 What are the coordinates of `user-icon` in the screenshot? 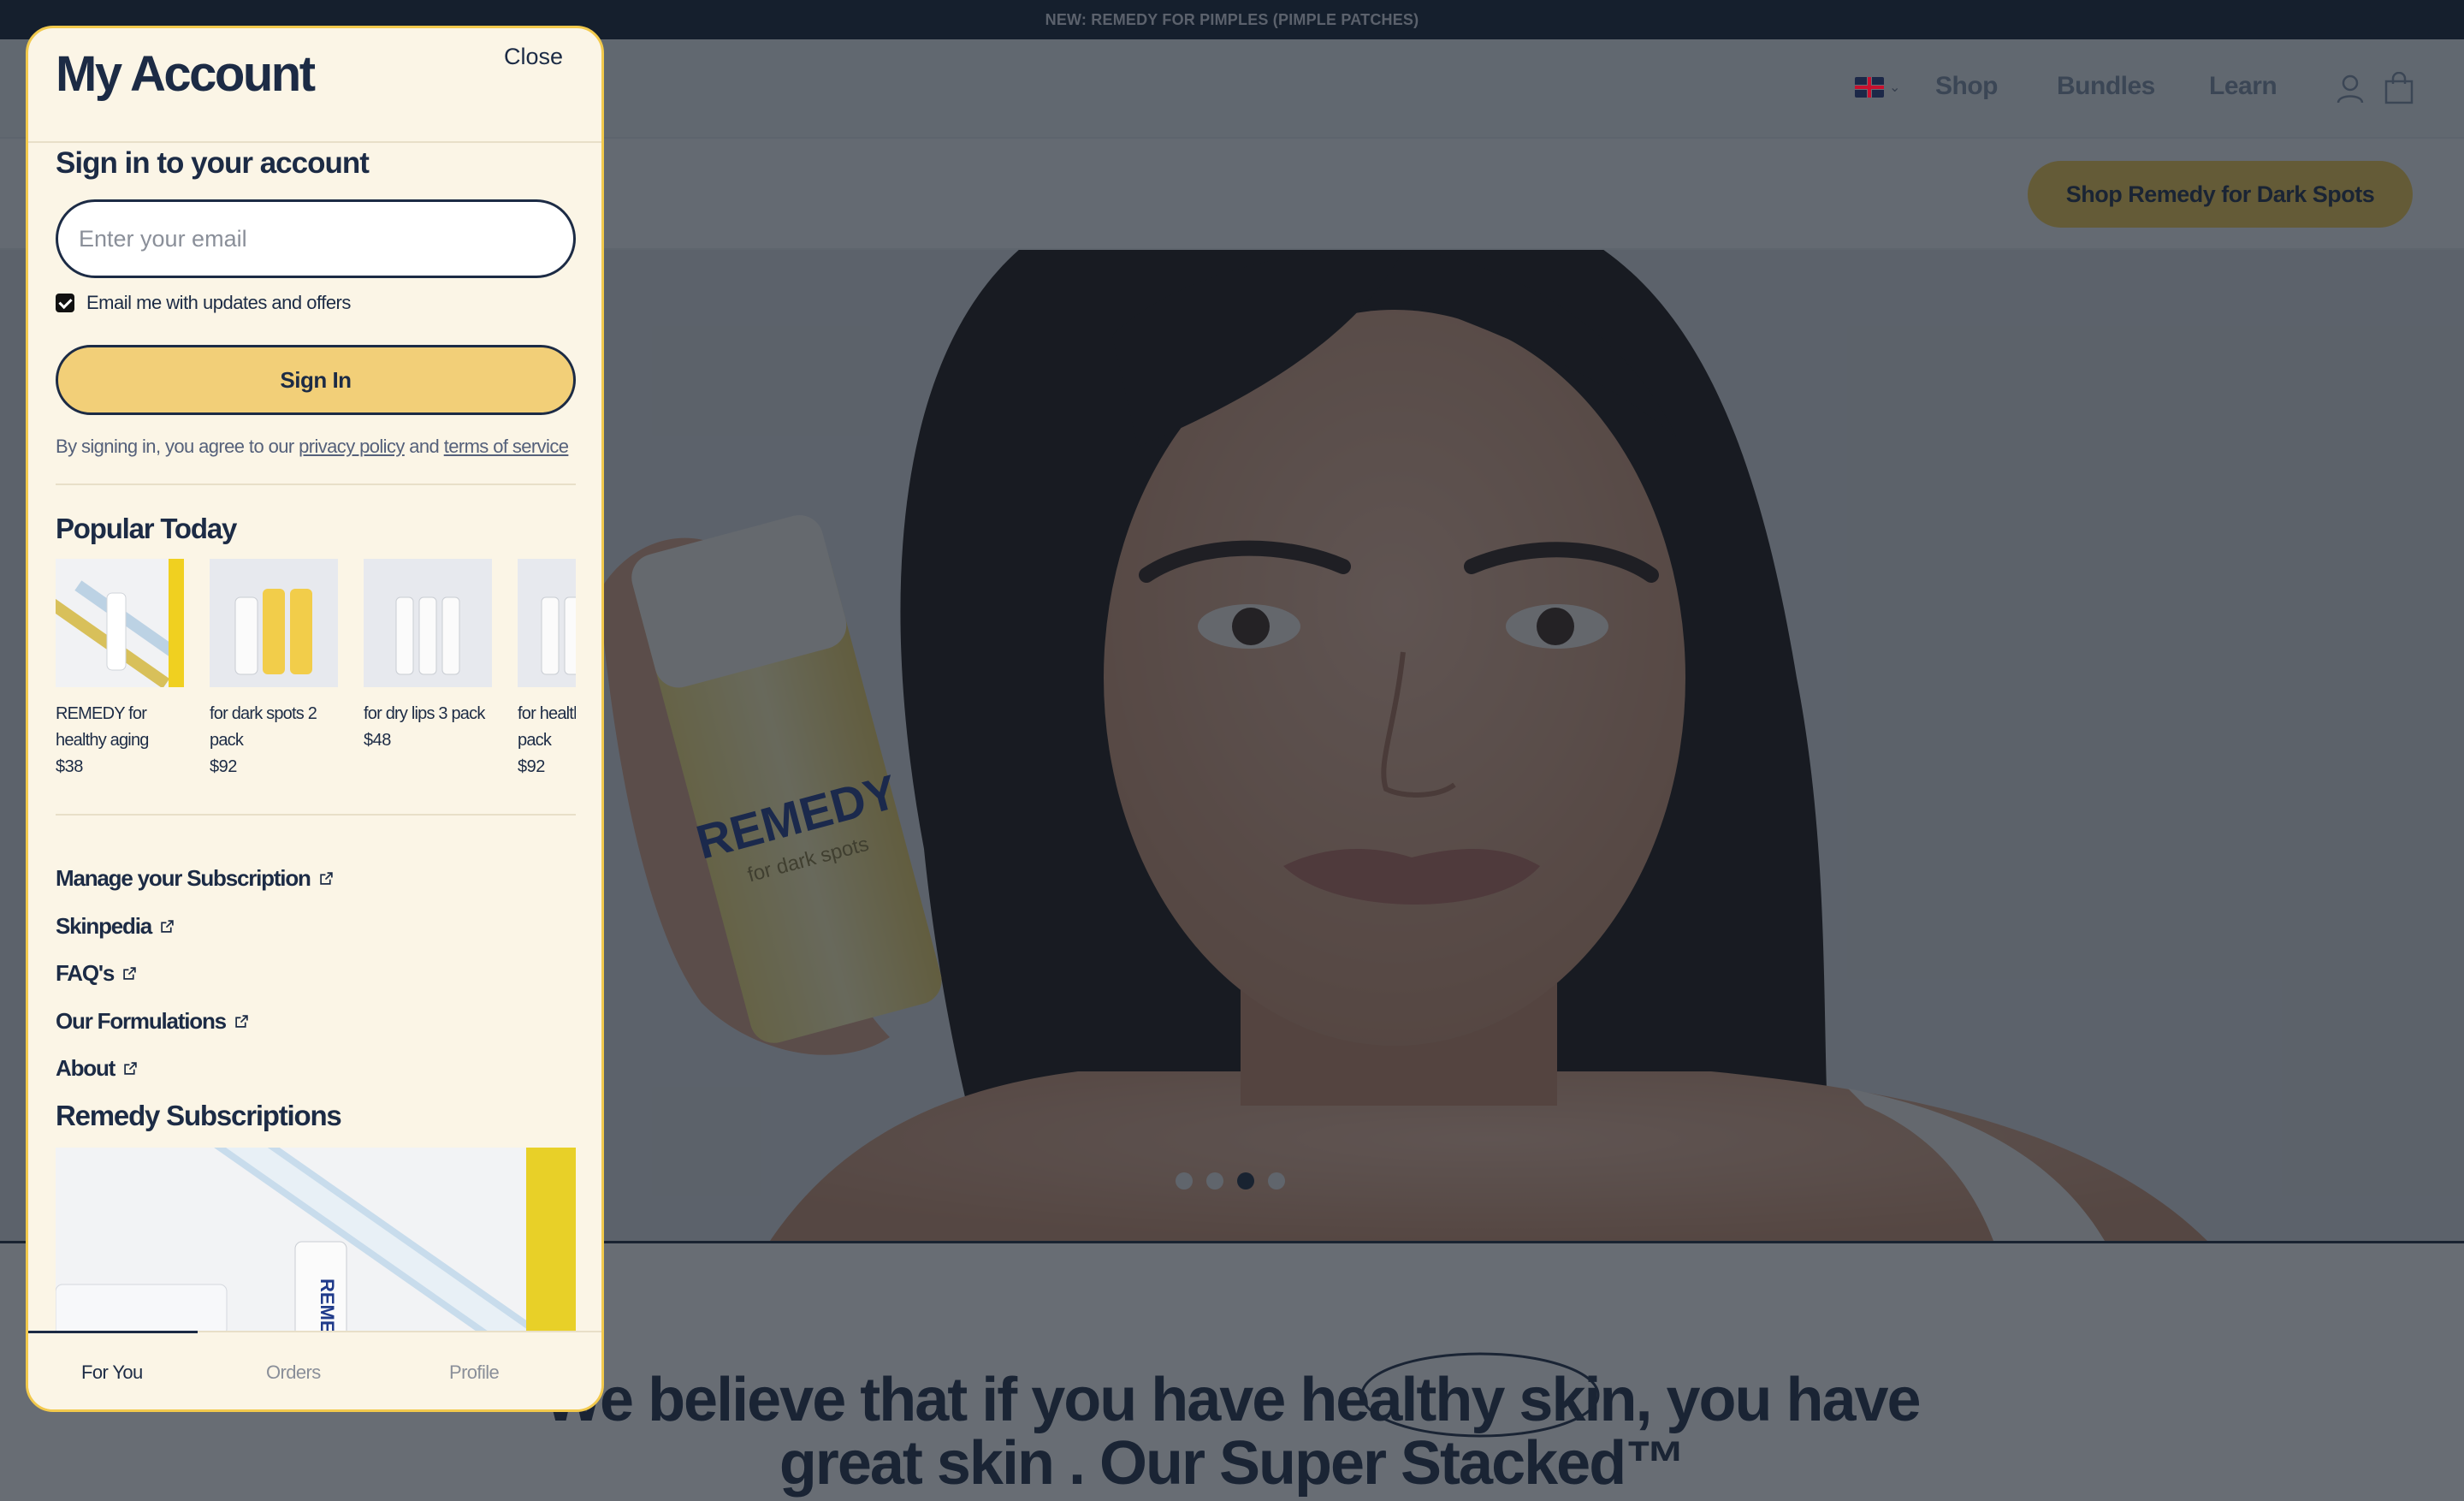 It's located at (2350, 89).